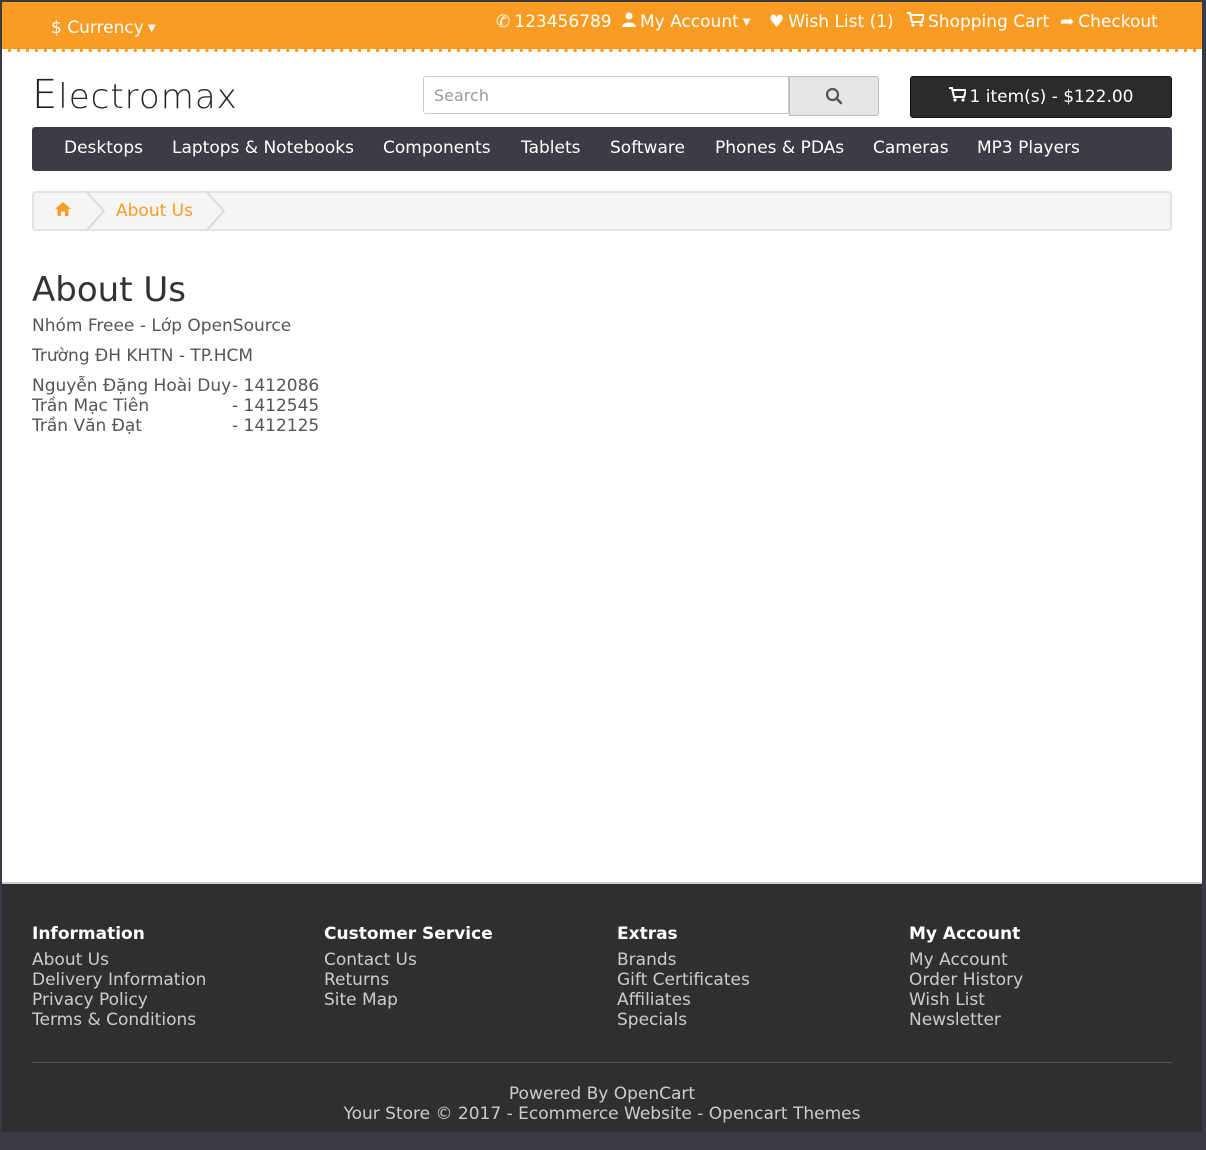  What do you see at coordinates (602, 1062) in the screenshot?
I see `footer-divider` at bounding box center [602, 1062].